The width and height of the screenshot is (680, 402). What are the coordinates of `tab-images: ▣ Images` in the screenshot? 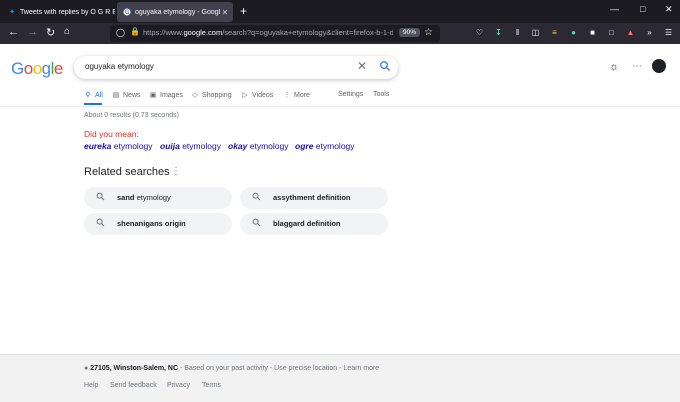 It's located at (166, 95).